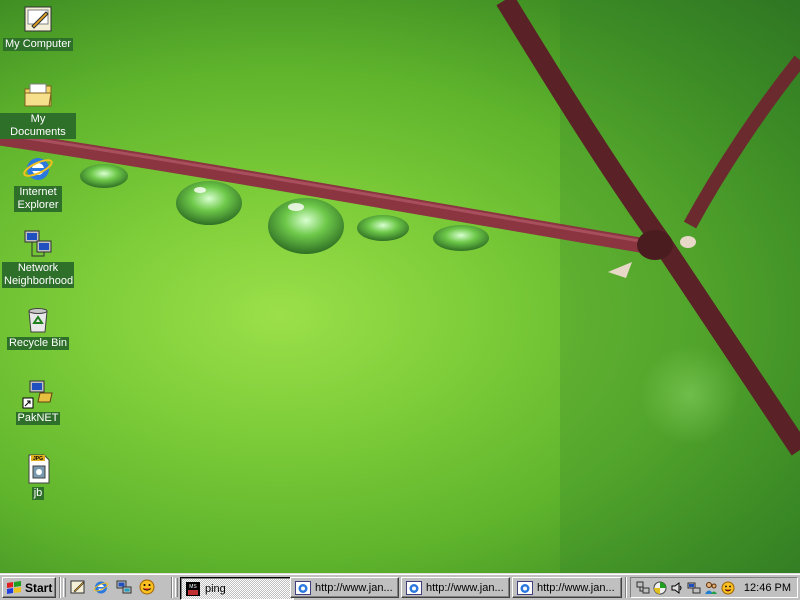 The height and width of the screenshot is (600, 800). Describe the element at coordinates (215, 588) in the screenshot. I see `task-button-label: ping` at that location.